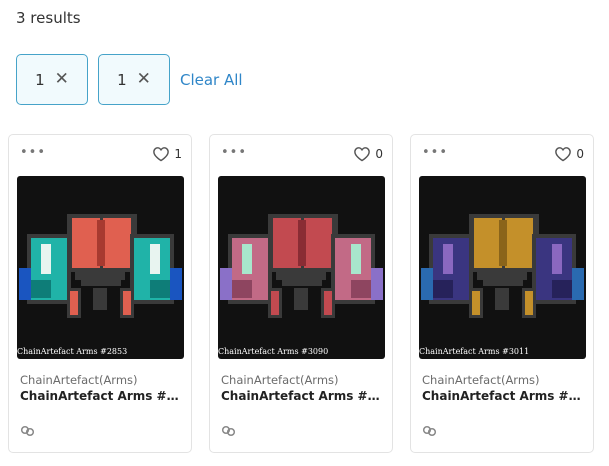 The height and width of the screenshot is (466, 609). Describe the element at coordinates (273, 351) in the screenshot. I see `image-caption: ChainArtefact Arms #3090` at that location.